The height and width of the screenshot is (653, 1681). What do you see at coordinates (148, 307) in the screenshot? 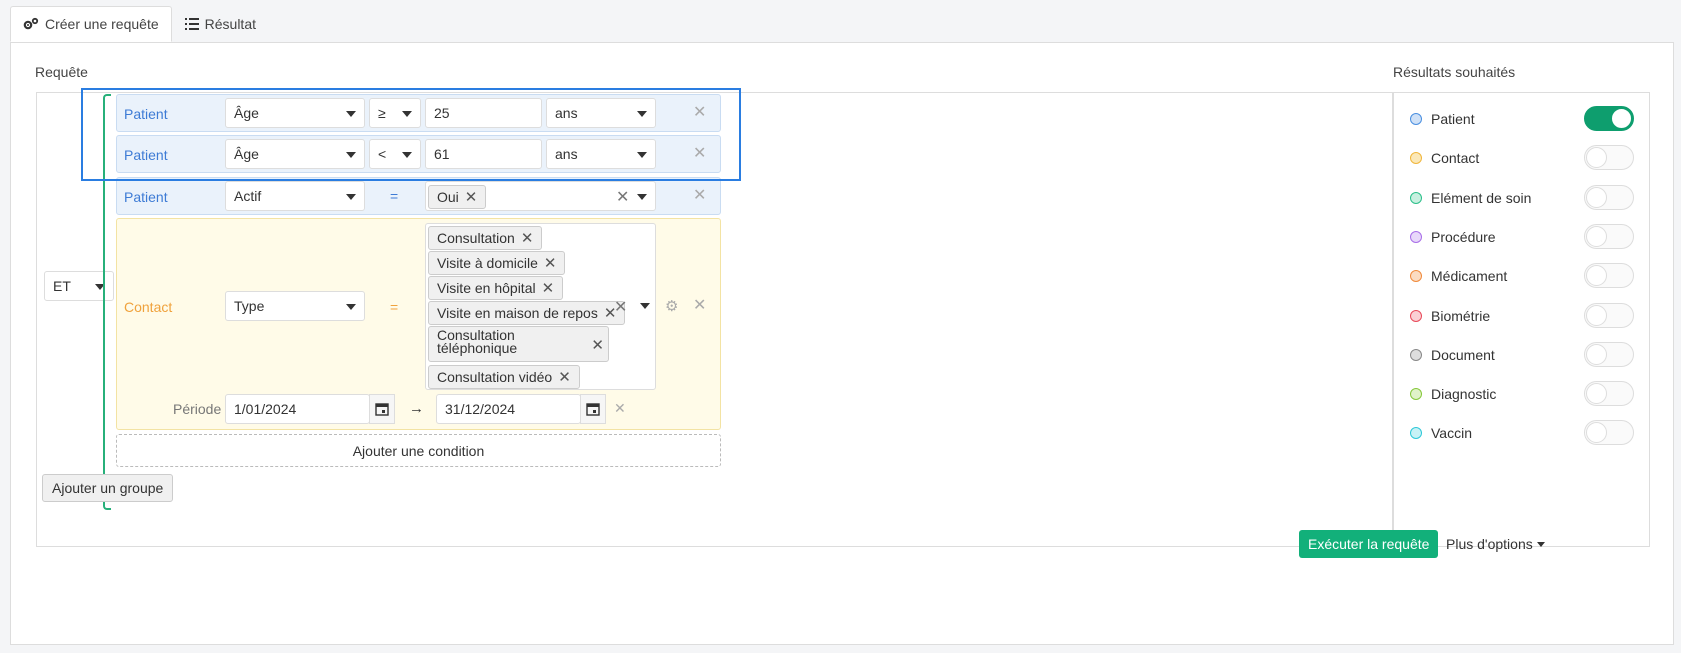
I see `condition-entity: Contact` at bounding box center [148, 307].